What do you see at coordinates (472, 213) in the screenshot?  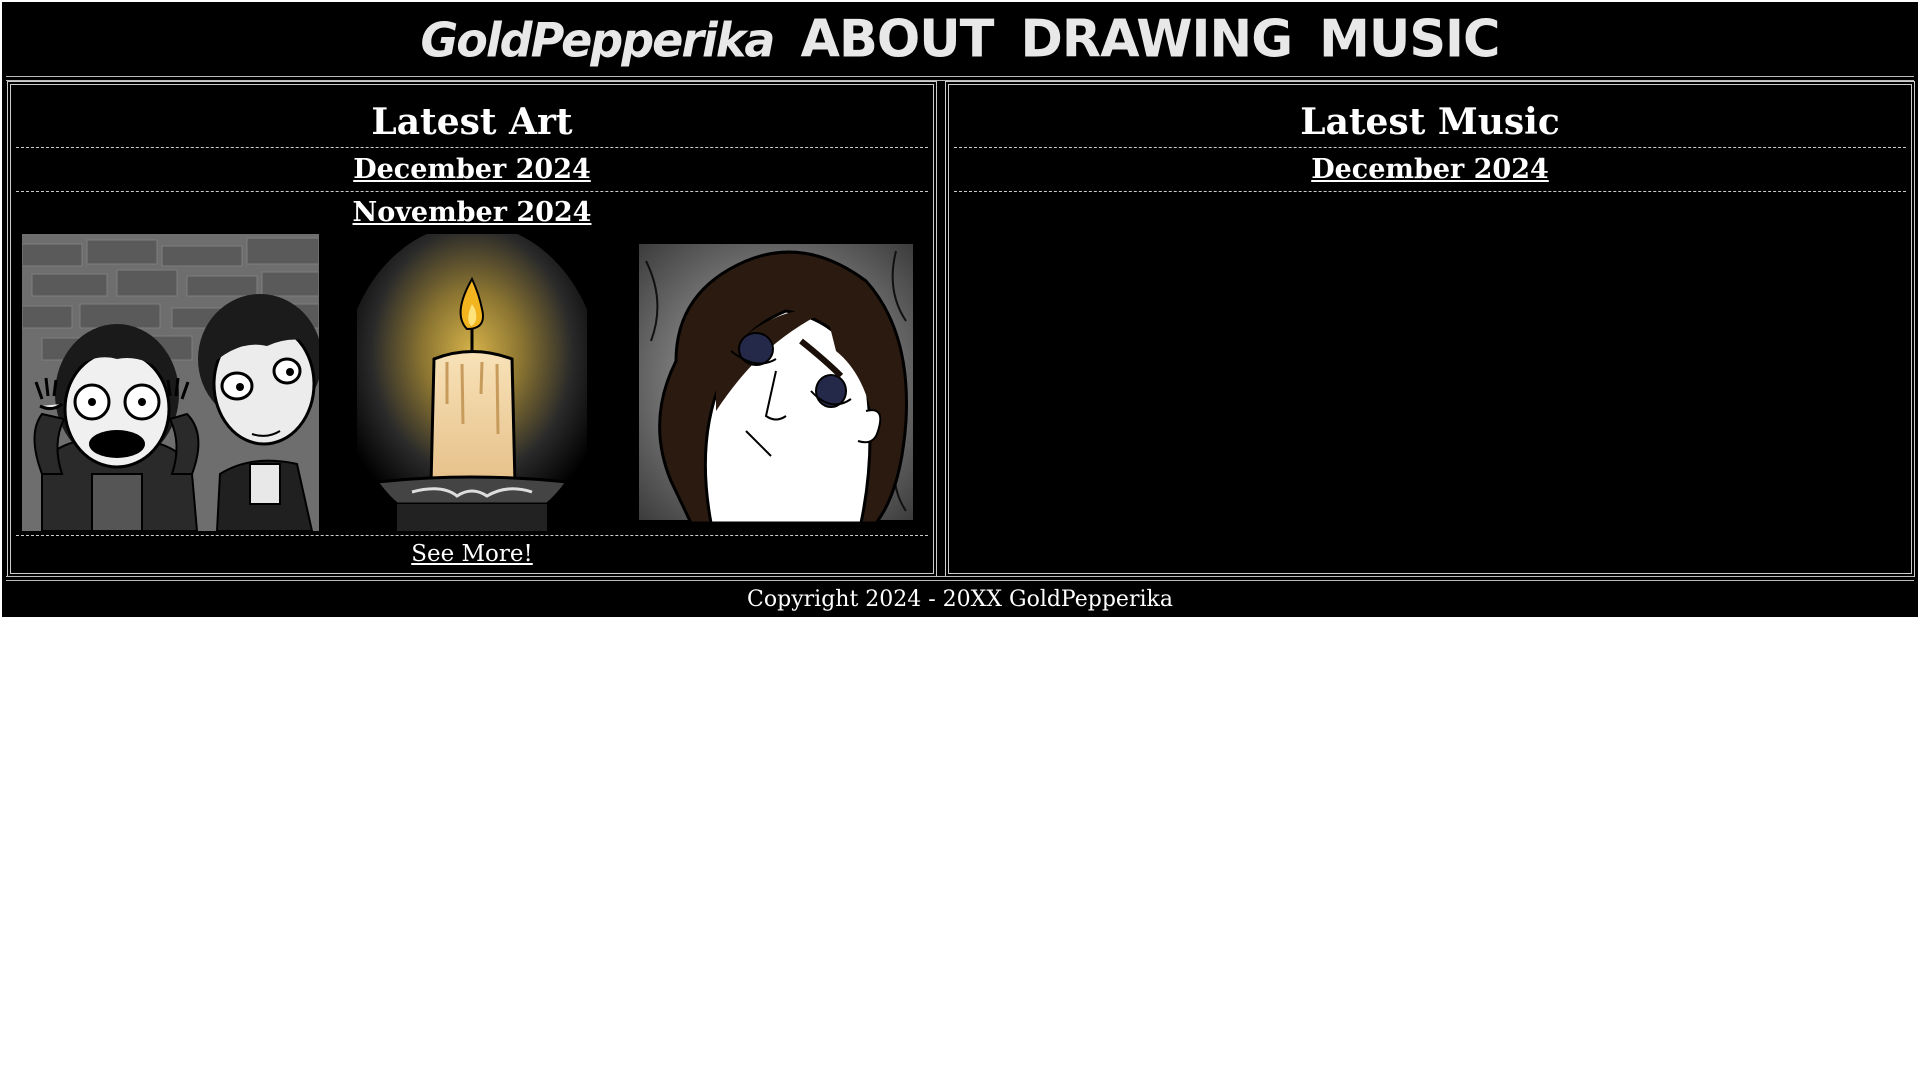 I see `art-month-link-november: November 2024` at bounding box center [472, 213].